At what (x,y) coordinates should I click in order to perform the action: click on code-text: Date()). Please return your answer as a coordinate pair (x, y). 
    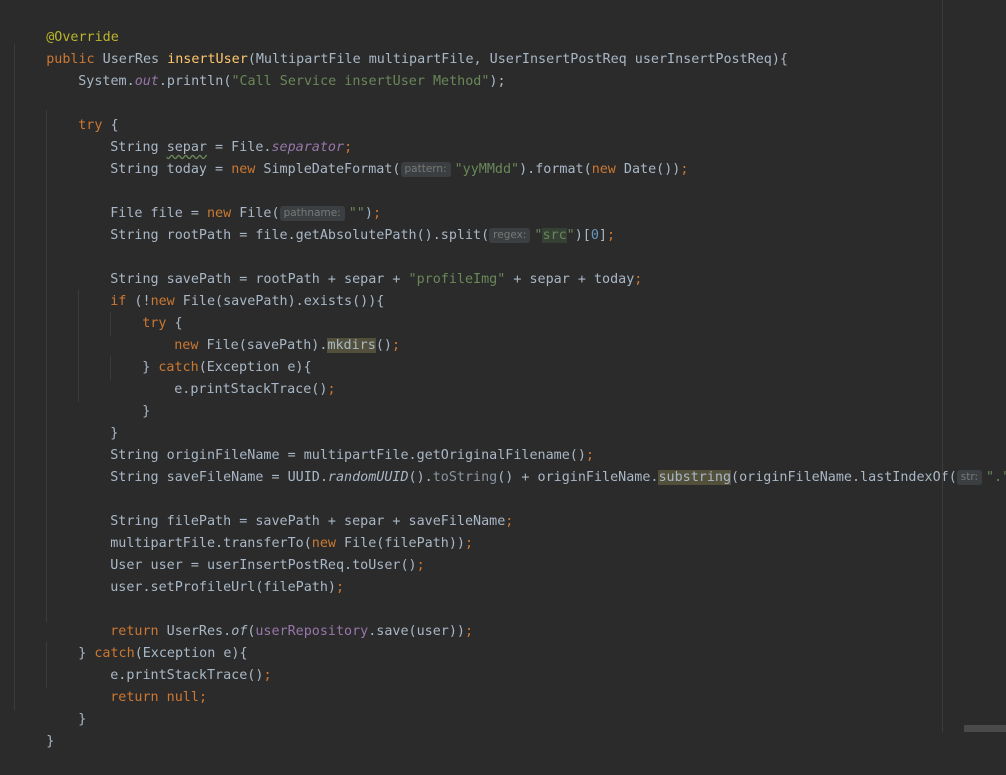
    Looking at the image, I should click on (648, 169).